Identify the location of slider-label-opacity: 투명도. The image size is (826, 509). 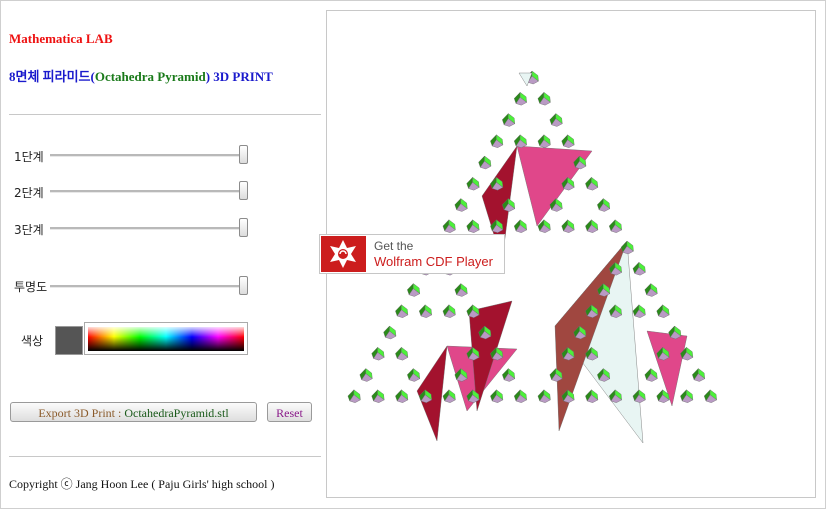
(31, 287).